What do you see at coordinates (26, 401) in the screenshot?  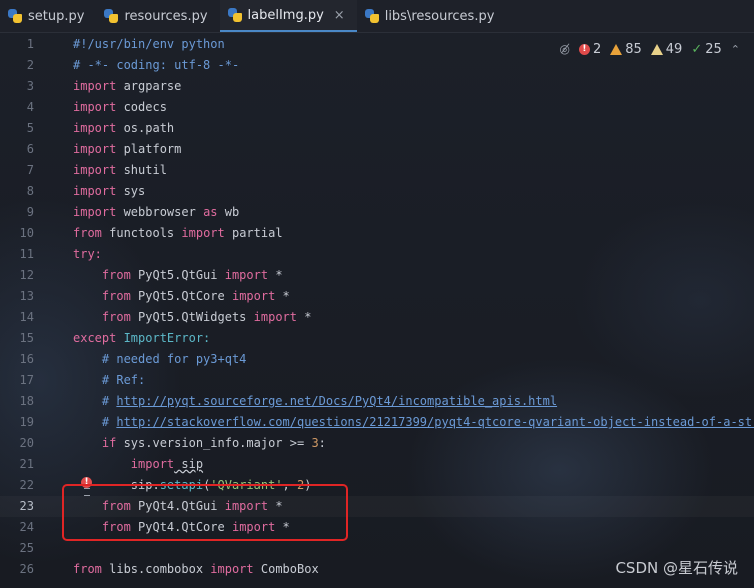 I see `line-number: 18` at bounding box center [26, 401].